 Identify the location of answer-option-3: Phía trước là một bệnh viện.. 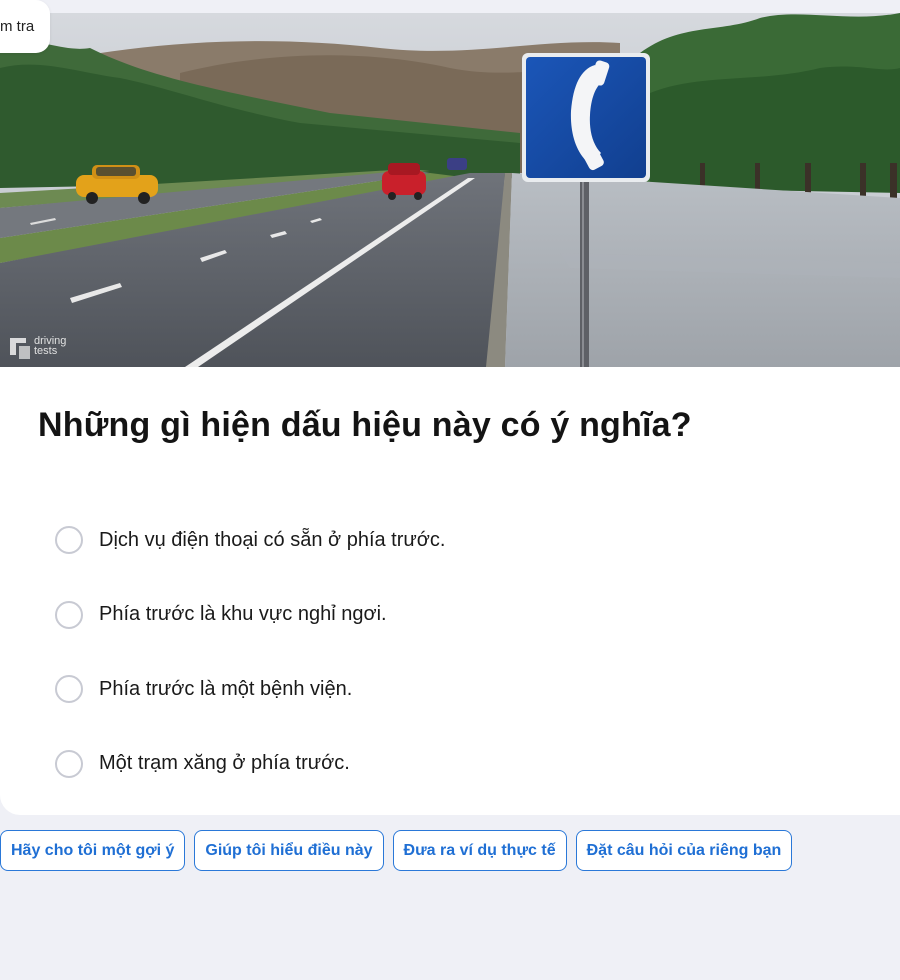
(250, 689).